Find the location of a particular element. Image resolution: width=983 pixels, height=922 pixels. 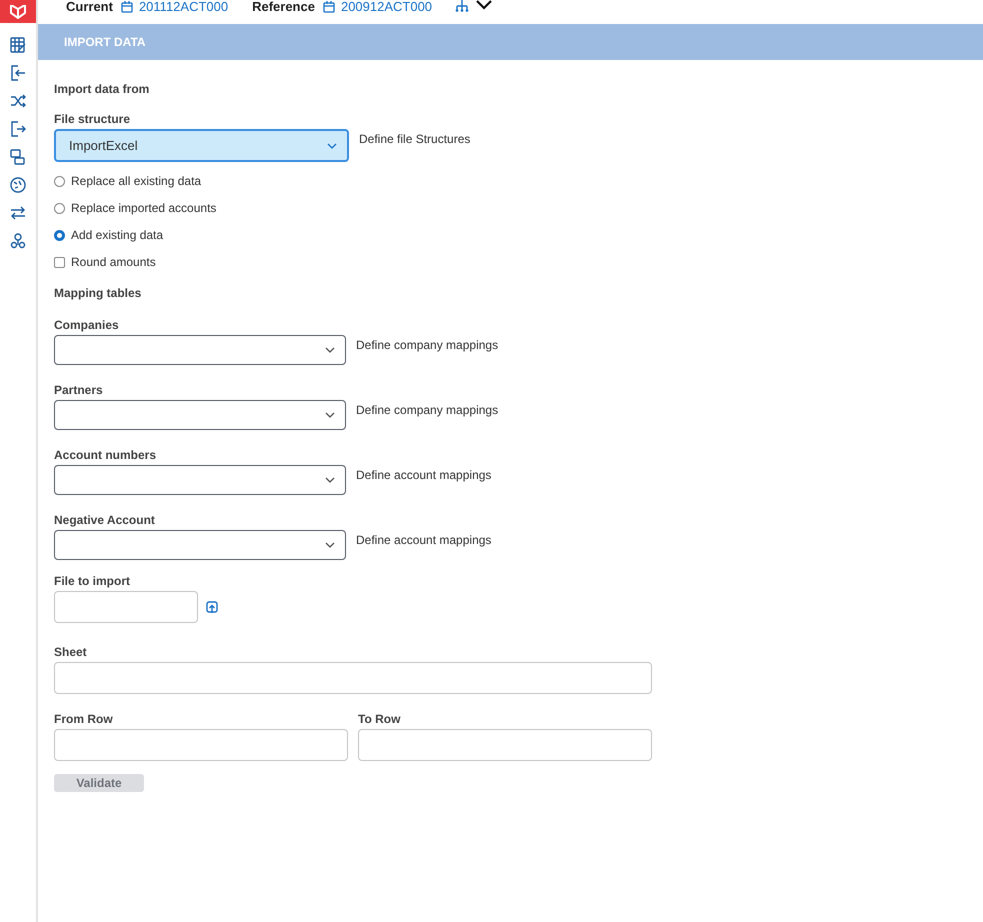

checkbox is located at coordinates (59, 262).